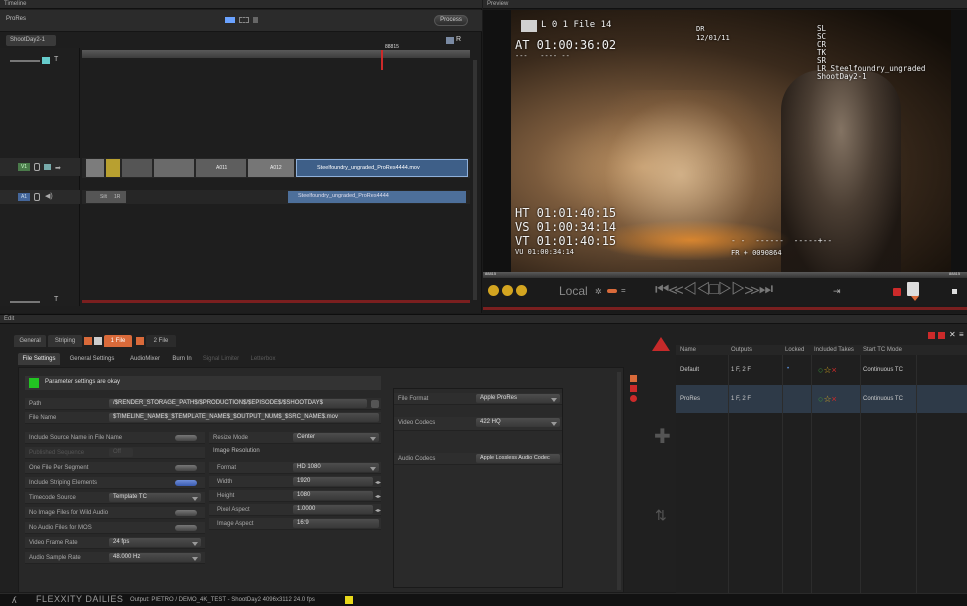 The width and height of the screenshot is (967, 606). Describe the element at coordinates (276, 54) in the screenshot. I see `timeline-ruler` at that location.